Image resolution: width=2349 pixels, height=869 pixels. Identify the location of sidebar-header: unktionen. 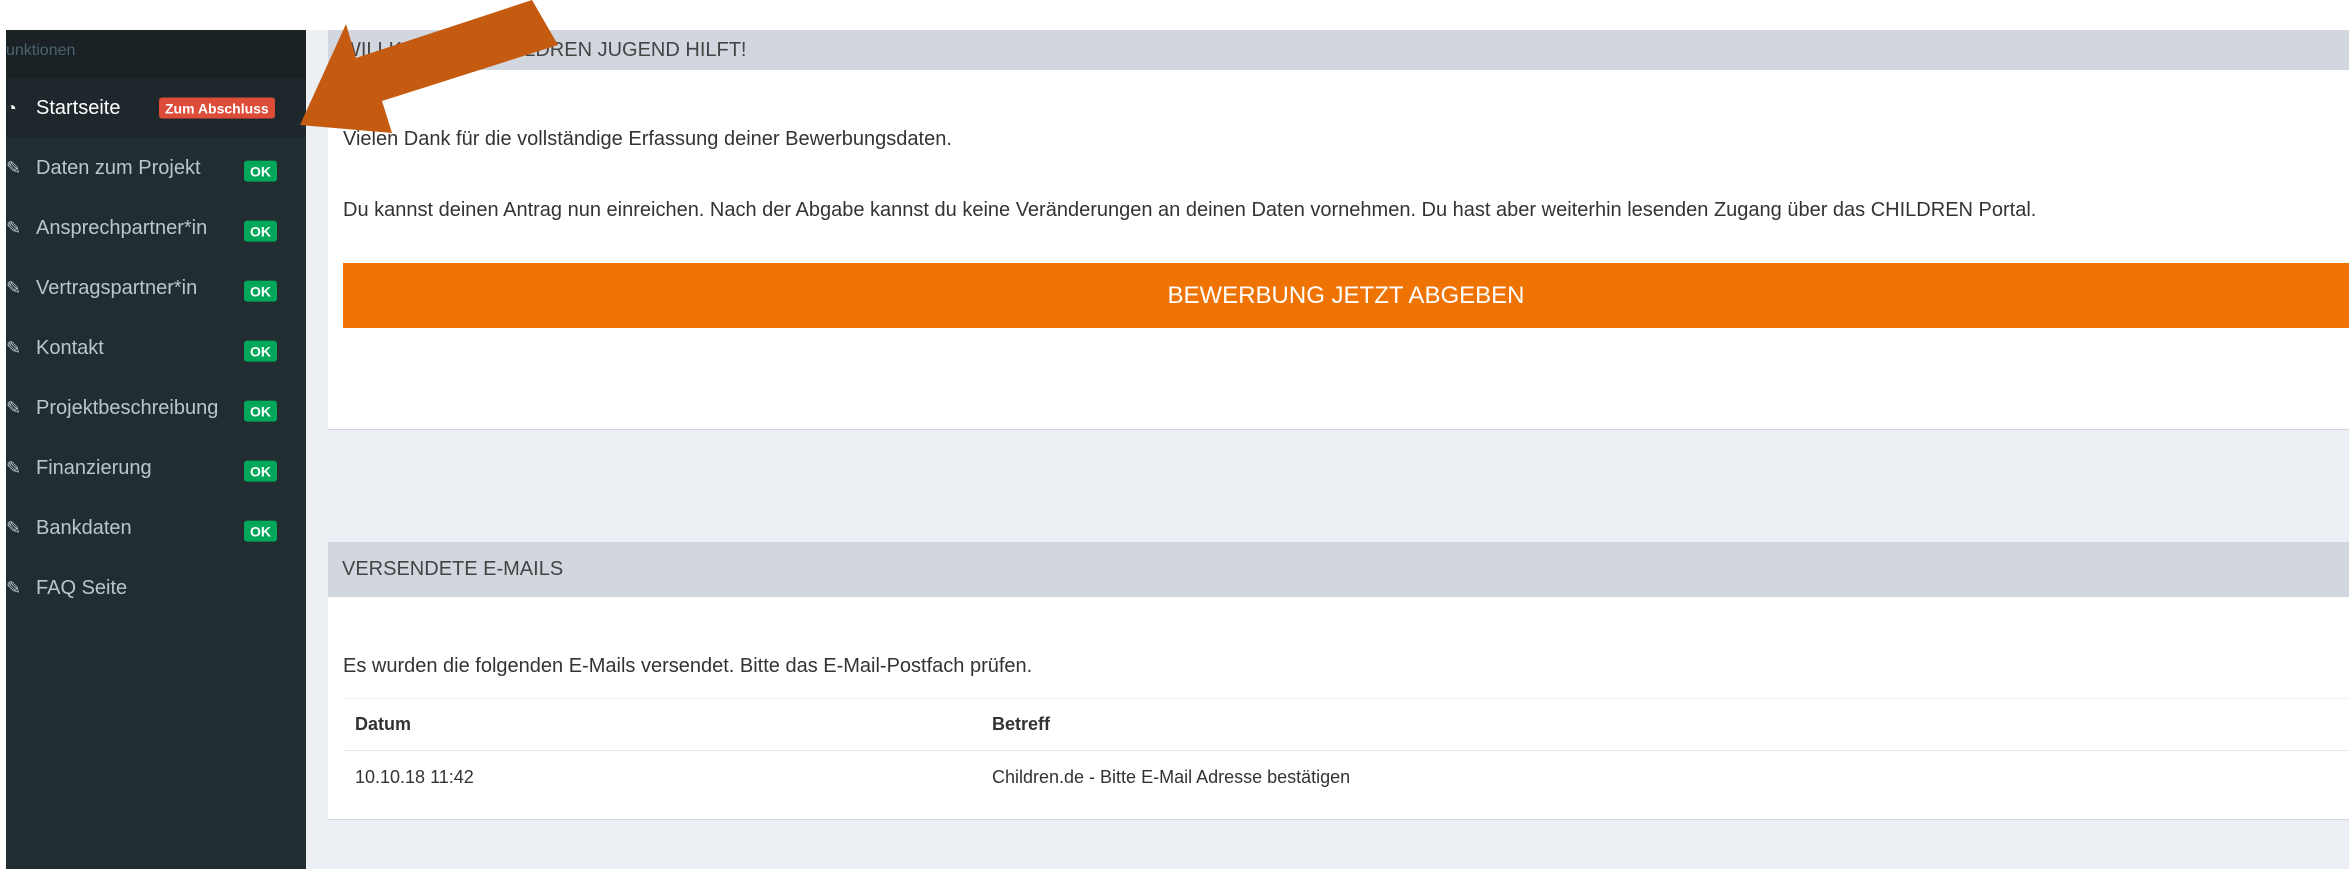
(156, 54).